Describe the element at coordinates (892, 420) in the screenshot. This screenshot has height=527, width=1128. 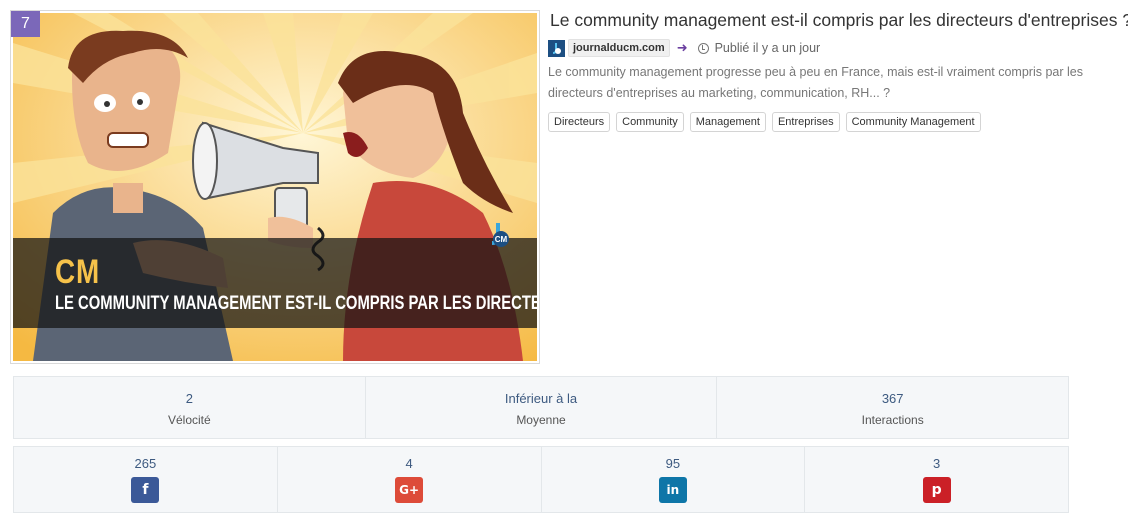
I see `stat-label: Interactions` at that location.